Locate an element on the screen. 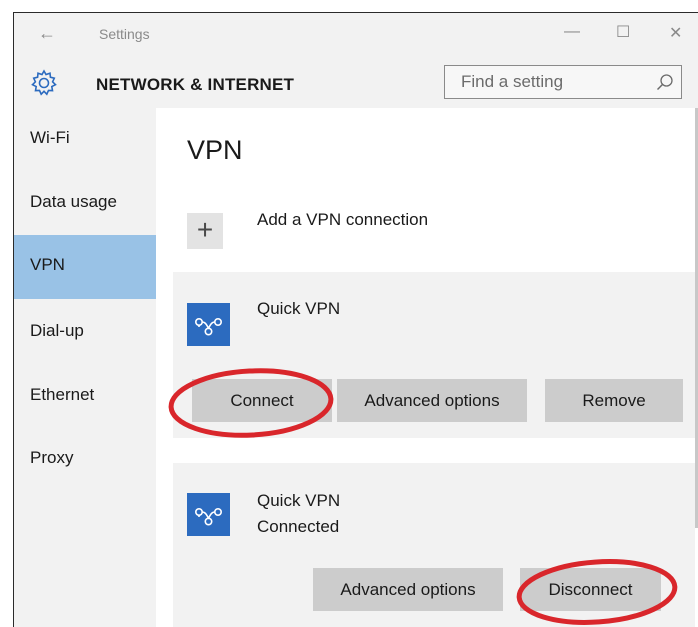  search-box is located at coordinates (563, 82).